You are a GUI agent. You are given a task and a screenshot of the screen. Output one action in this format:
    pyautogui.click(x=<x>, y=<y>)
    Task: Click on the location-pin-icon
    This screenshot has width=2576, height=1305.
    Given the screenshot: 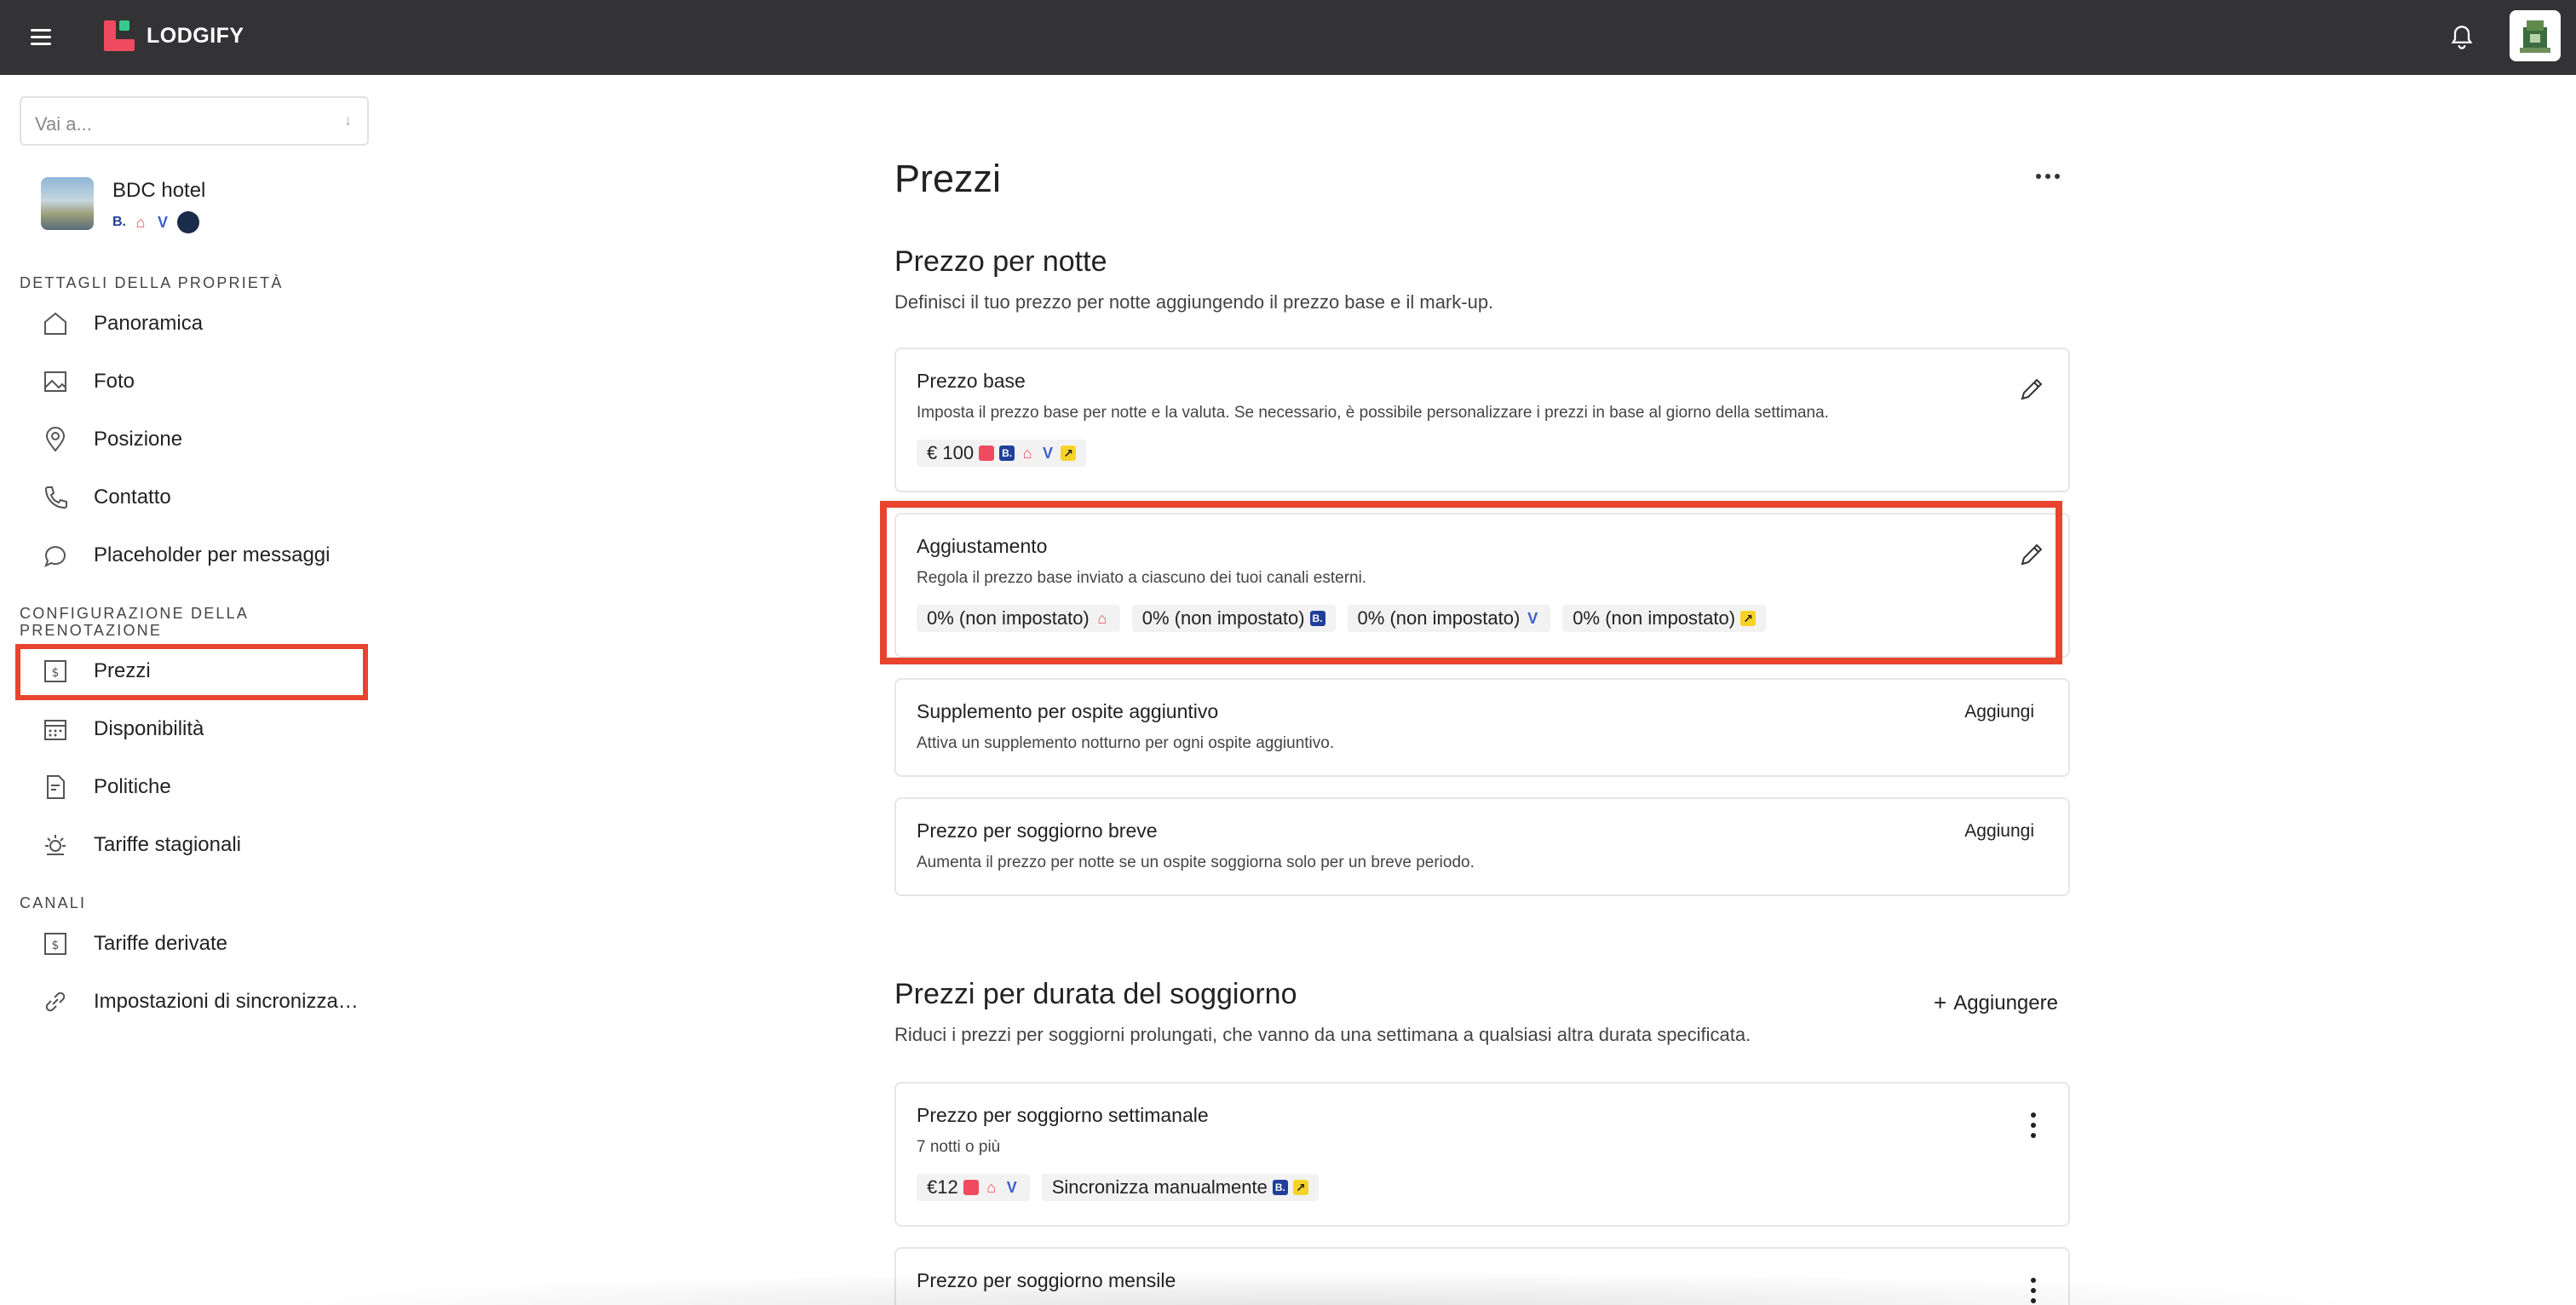 What is the action you would take?
    pyautogui.click(x=56, y=439)
    